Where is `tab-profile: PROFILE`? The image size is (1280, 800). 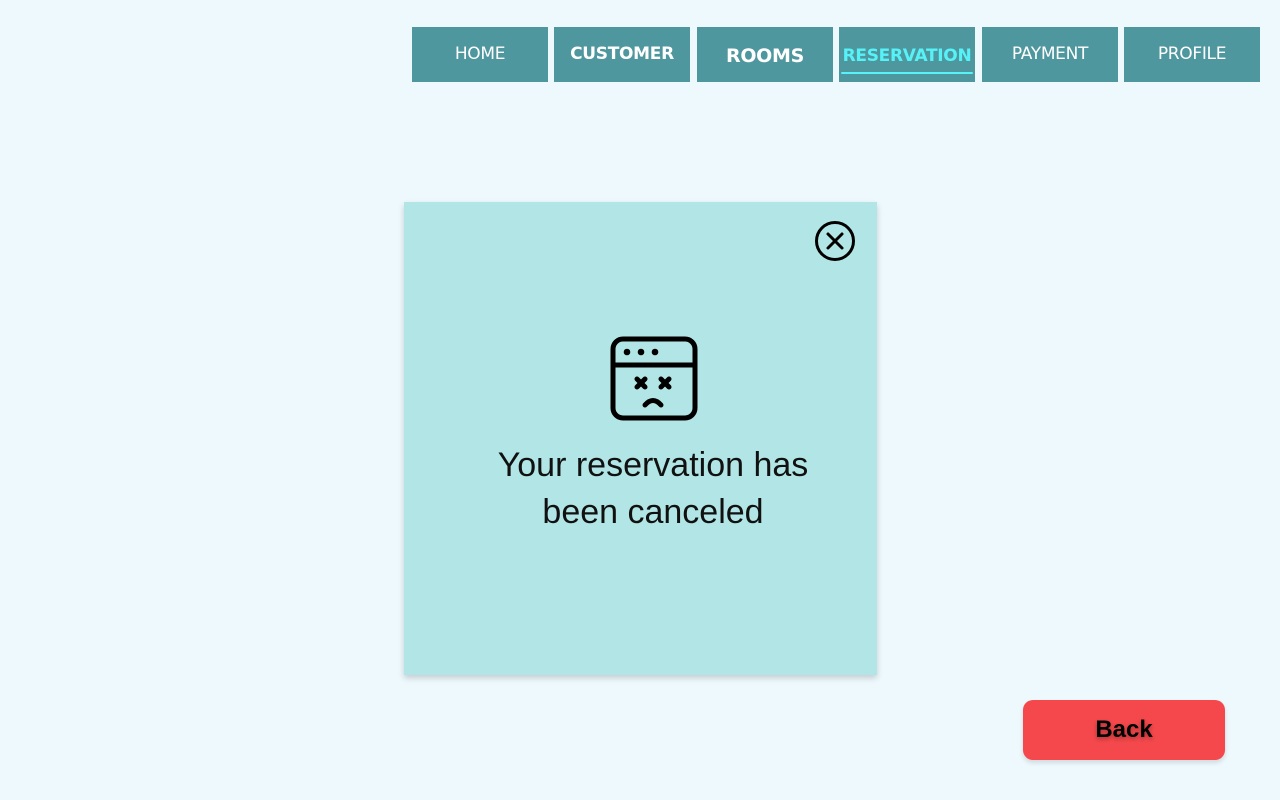
tab-profile: PROFILE is located at coordinates (1192, 54).